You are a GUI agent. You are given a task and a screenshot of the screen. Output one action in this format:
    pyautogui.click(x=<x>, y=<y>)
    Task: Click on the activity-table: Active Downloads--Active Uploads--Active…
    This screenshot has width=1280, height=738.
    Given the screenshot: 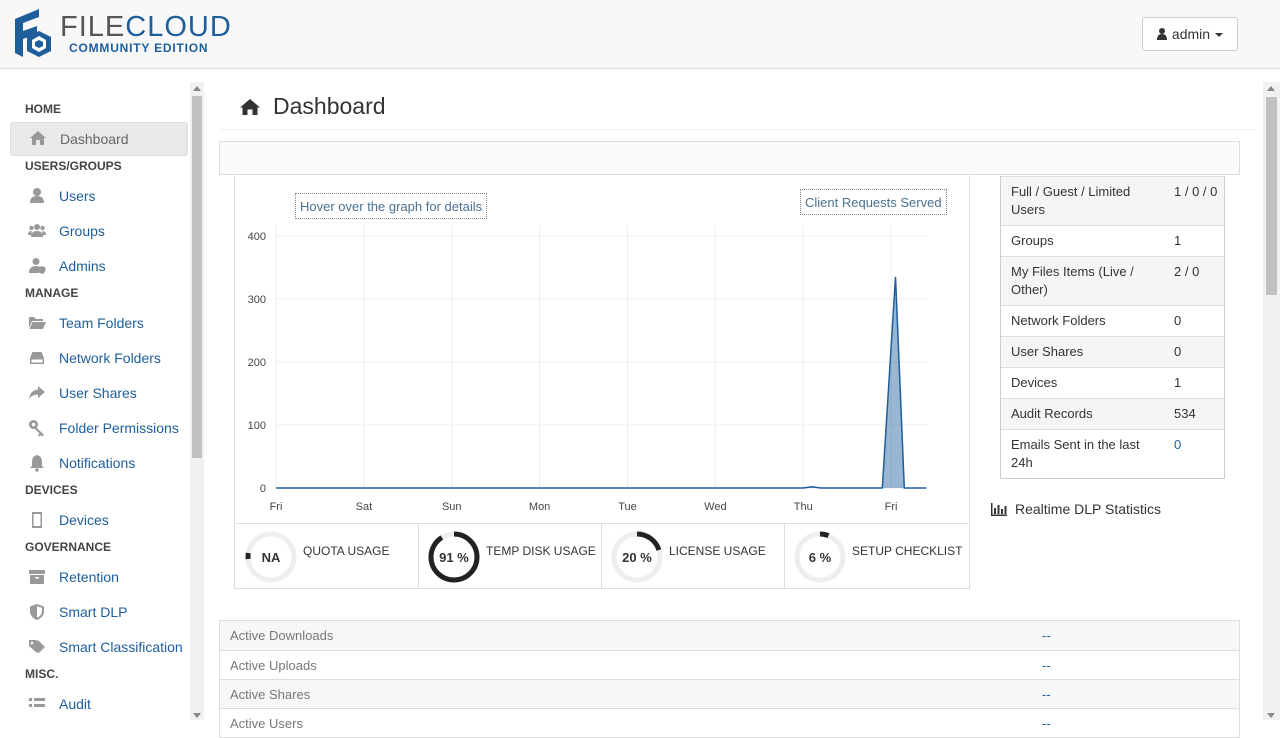 What is the action you would take?
    pyautogui.click(x=729, y=679)
    